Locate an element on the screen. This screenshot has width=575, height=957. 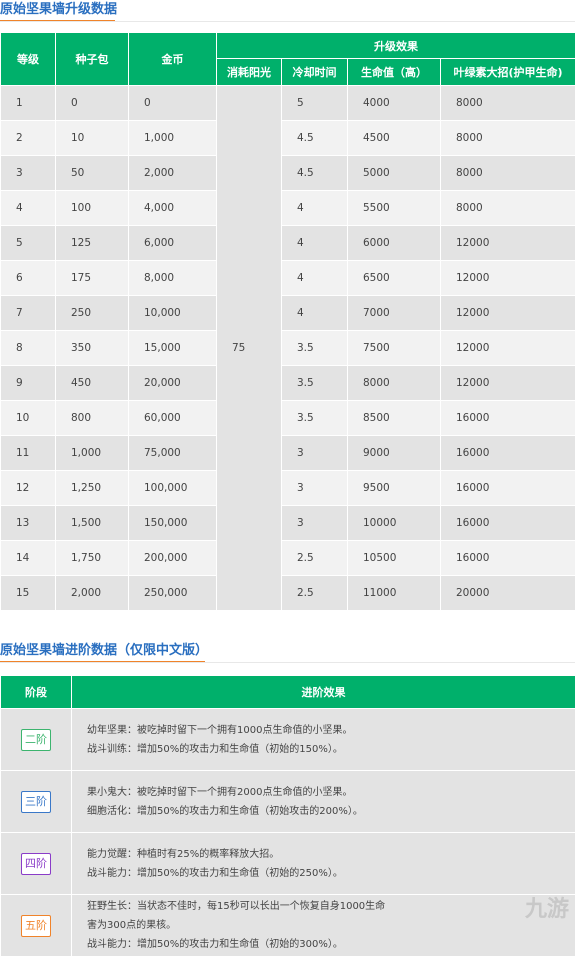
cell-seed-pack: 350 is located at coordinates (92, 348).